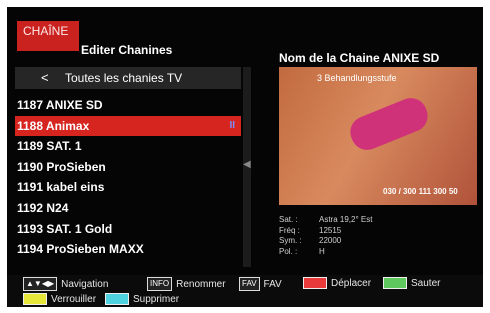 This screenshot has width=490, height=313. What do you see at coordinates (35, 299) in the screenshot?
I see `yellow-button-icon` at bounding box center [35, 299].